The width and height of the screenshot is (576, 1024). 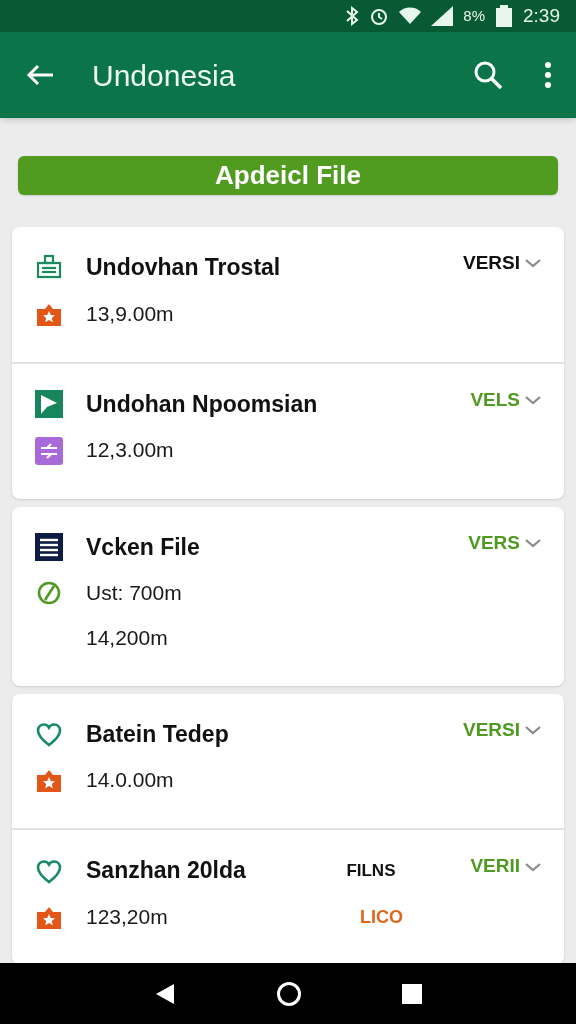 What do you see at coordinates (412, 993) in the screenshot?
I see `recents-nav-icon` at bounding box center [412, 993].